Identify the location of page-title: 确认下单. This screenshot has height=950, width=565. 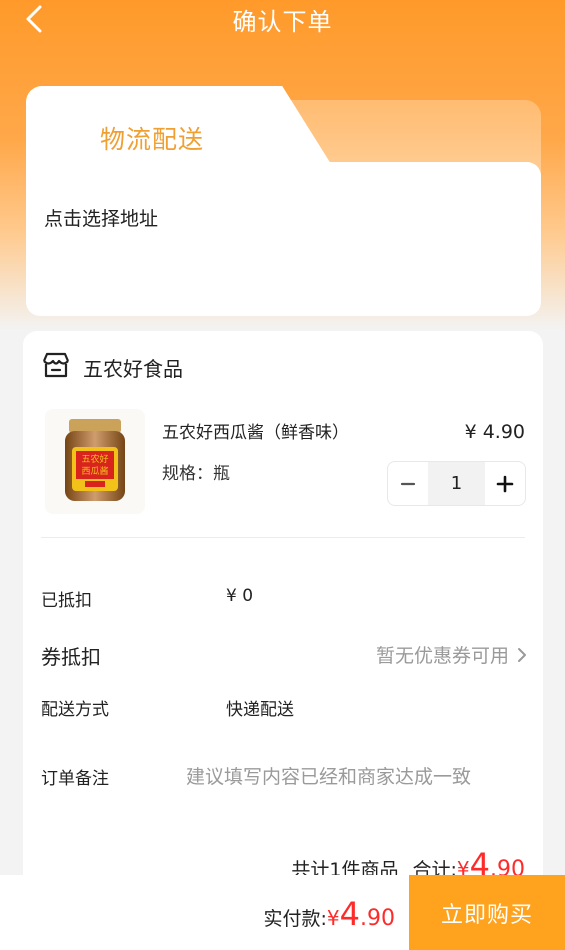
(282, 22).